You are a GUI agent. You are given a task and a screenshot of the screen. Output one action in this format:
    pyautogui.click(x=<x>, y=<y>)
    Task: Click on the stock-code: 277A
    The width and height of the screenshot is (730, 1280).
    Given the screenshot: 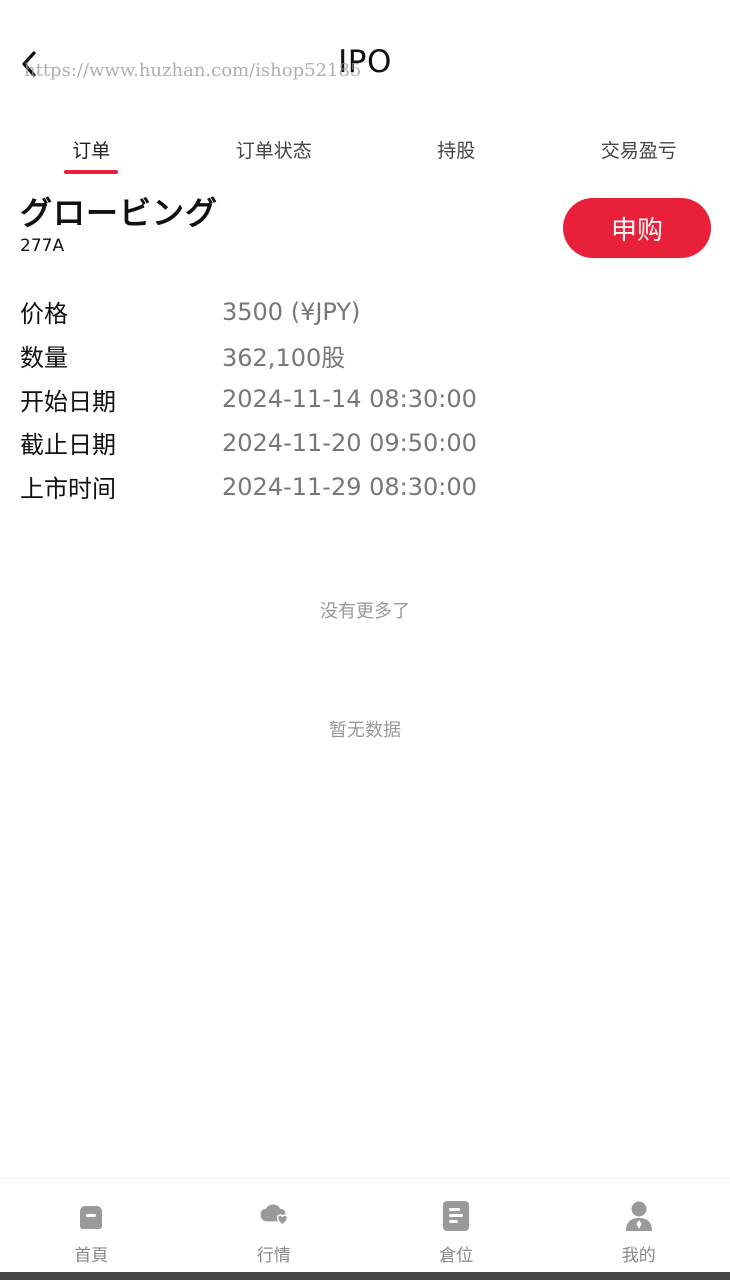 What is the action you would take?
    pyautogui.click(x=42, y=246)
    